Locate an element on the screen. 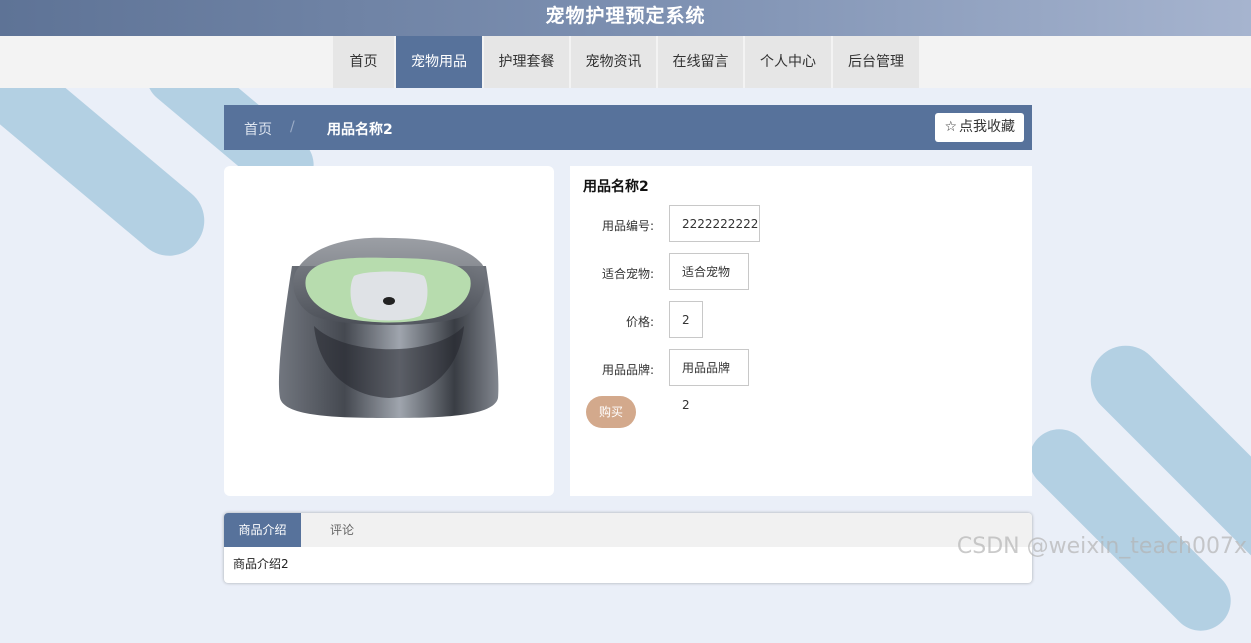  field-value-suitable-pet: 适合宠物2 is located at coordinates (709, 284).